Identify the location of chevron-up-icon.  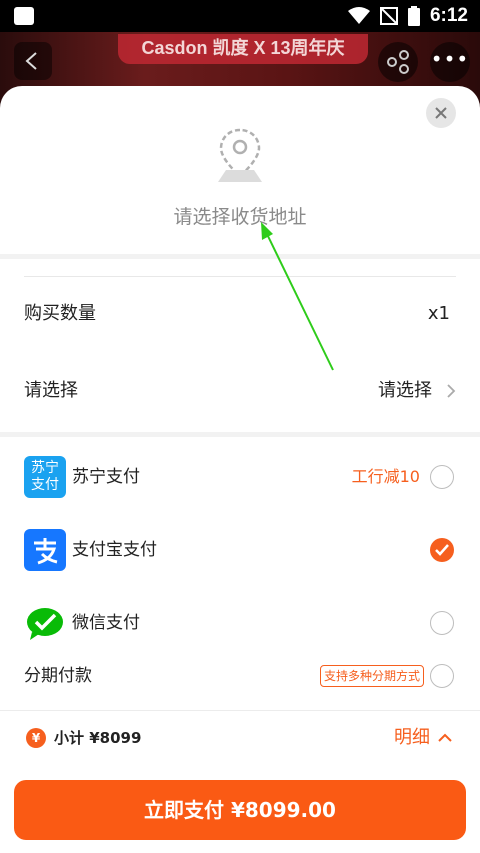
(445, 737).